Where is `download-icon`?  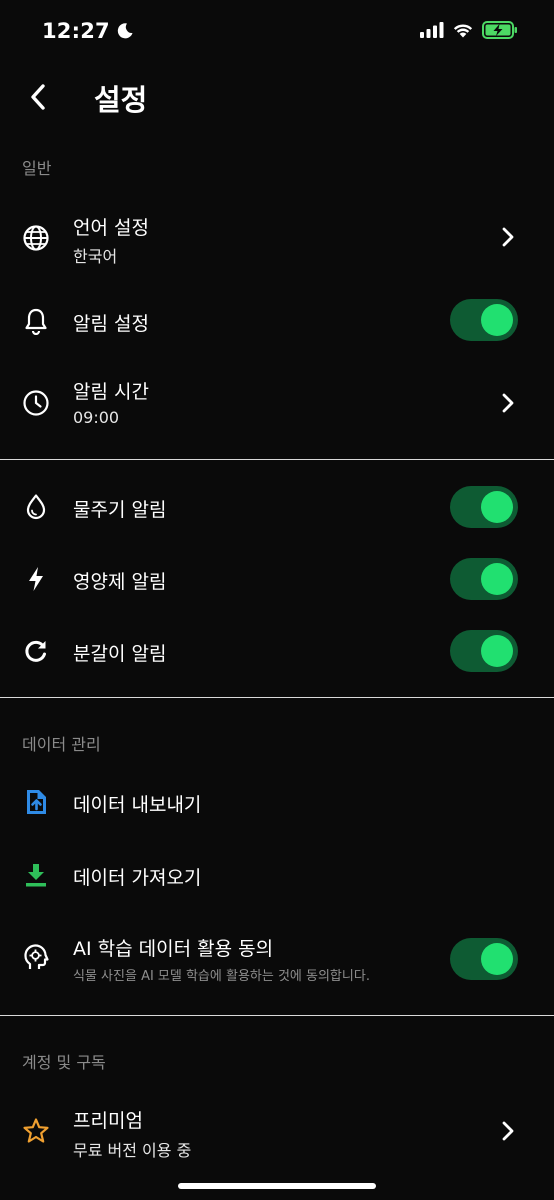
download-icon is located at coordinates (36, 875).